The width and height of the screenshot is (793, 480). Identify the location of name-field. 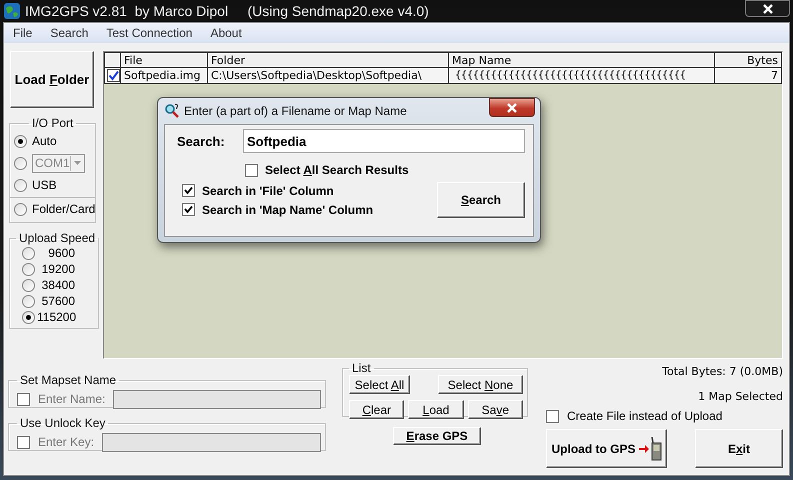
(217, 399).